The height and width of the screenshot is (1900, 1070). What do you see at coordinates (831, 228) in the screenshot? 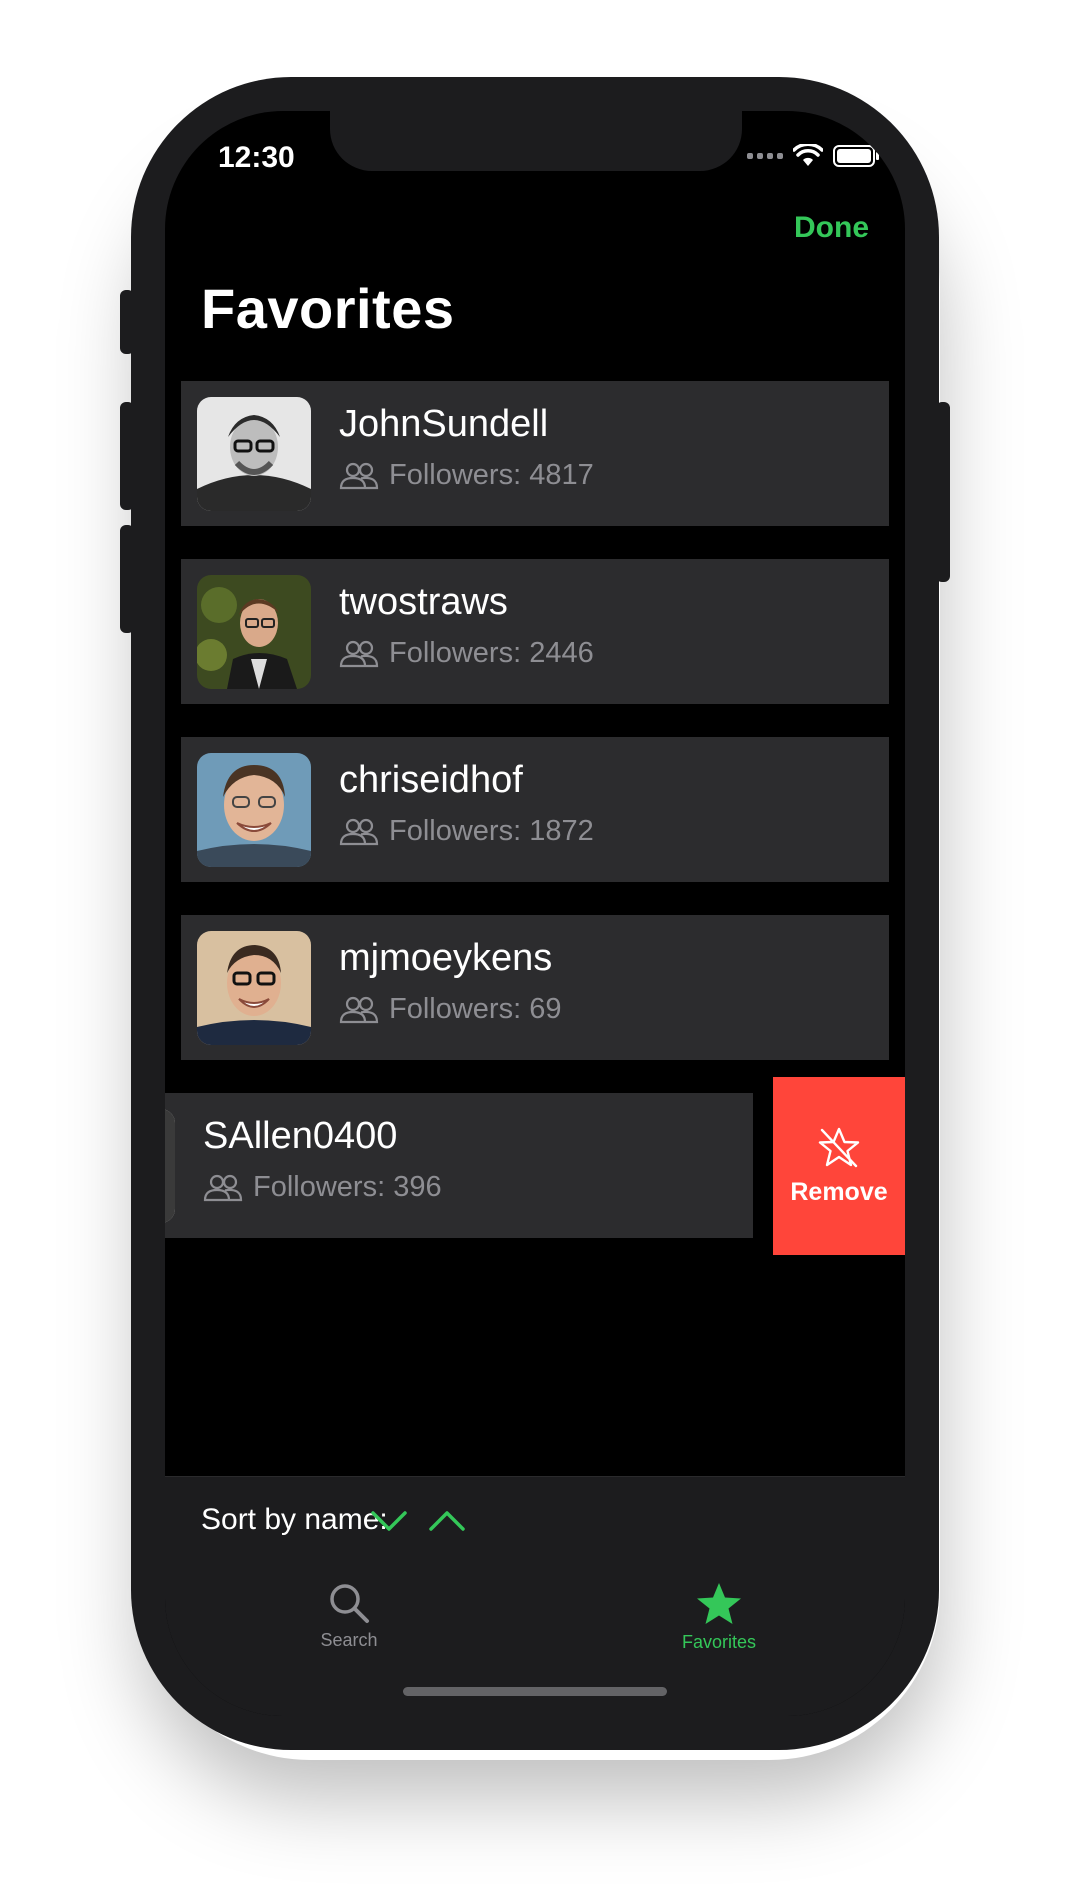
I see `done-button: Done` at bounding box center [831, 228].